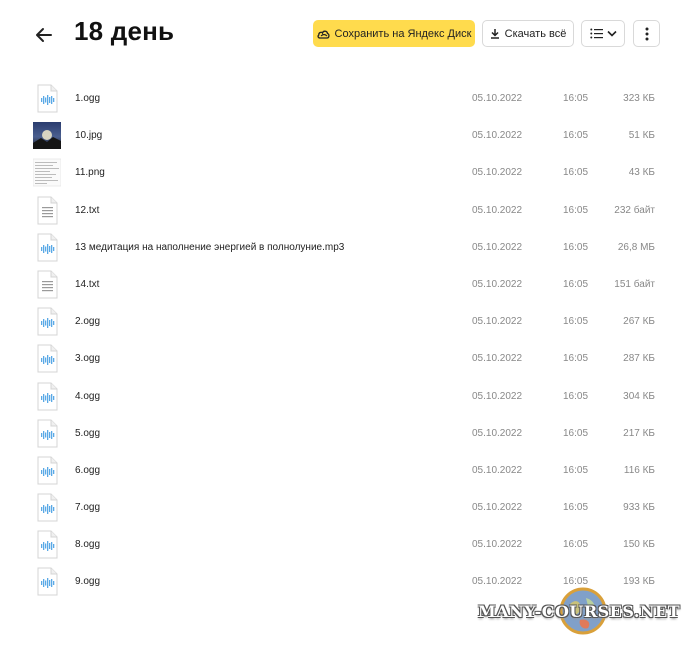  What do you see at coordinates (579, 611) in the screenshot?
I see `watermark-text: MANY-COURSES.NET` at bounding box center [579, 611].